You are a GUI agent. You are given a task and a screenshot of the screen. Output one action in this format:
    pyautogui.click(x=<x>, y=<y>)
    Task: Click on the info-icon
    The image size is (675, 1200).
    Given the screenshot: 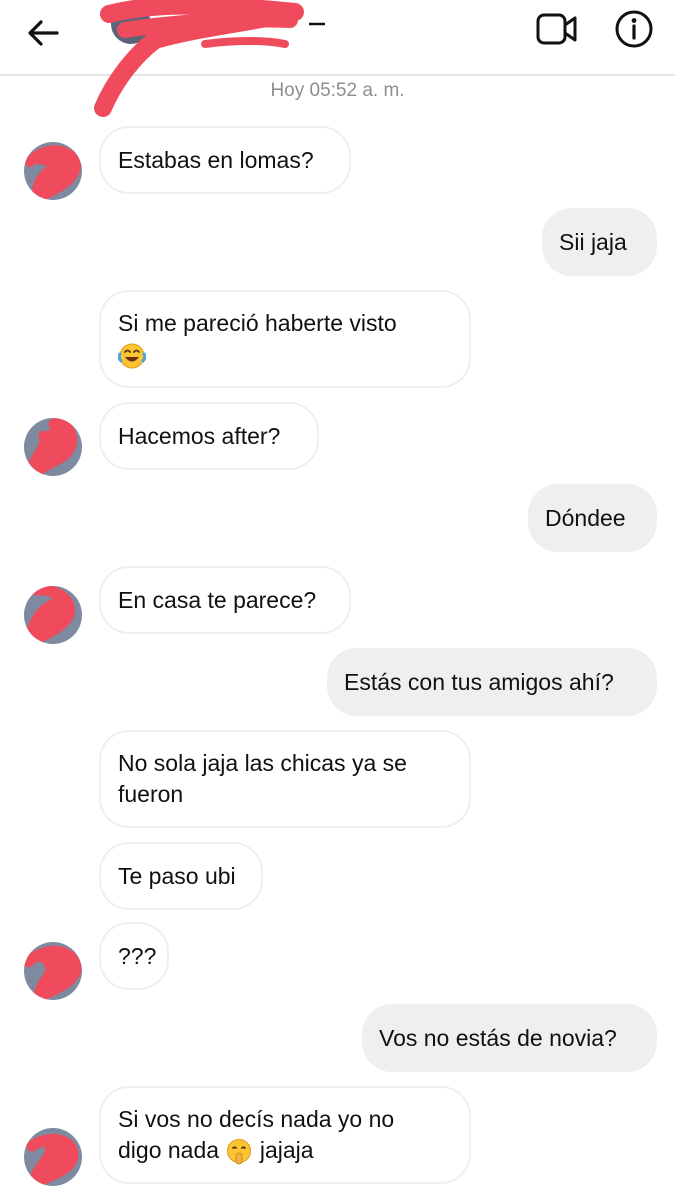 What is the action you would take?
    pyautogui.click(x=634, y=29)
    